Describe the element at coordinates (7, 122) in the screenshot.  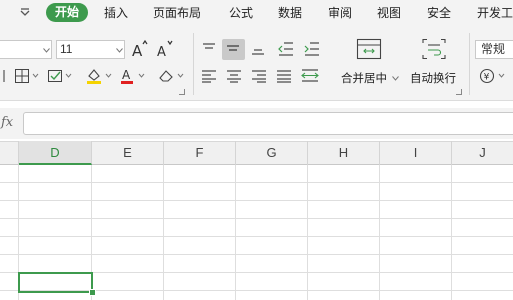
I see `fx-icon: fx` at that location.